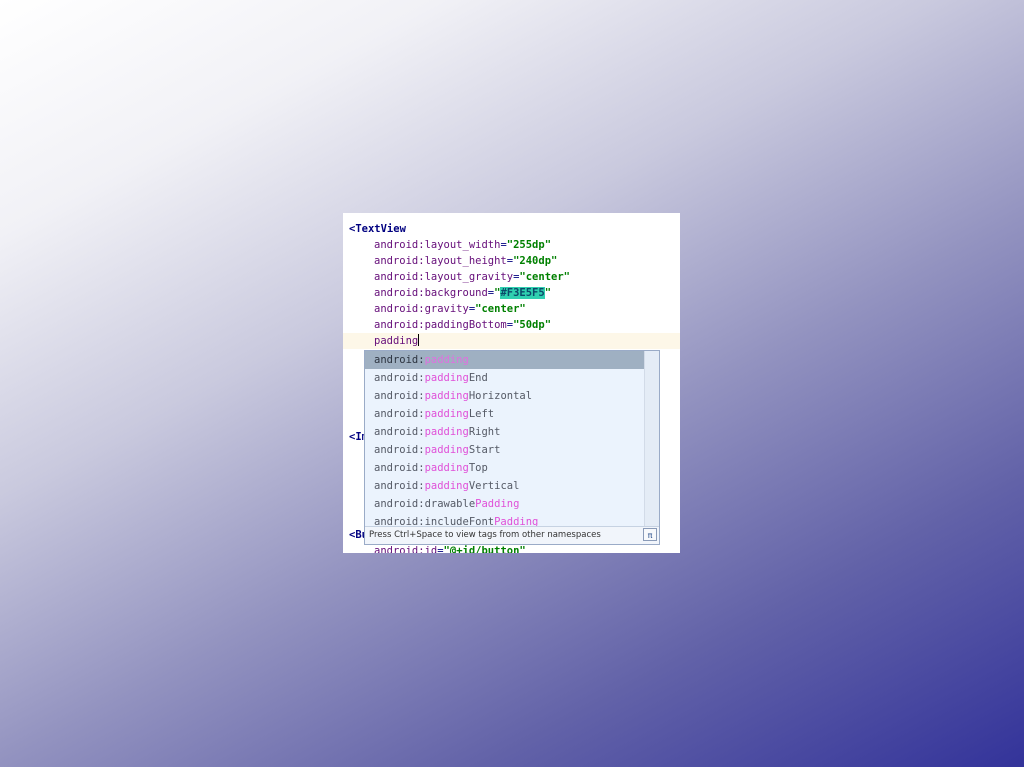 The height and width of the screenshot is (767, 1024). Describe the element at coordinates (505, 450) in the screenshot. I see `autocomplete-item: android:paddingStart` at that location.